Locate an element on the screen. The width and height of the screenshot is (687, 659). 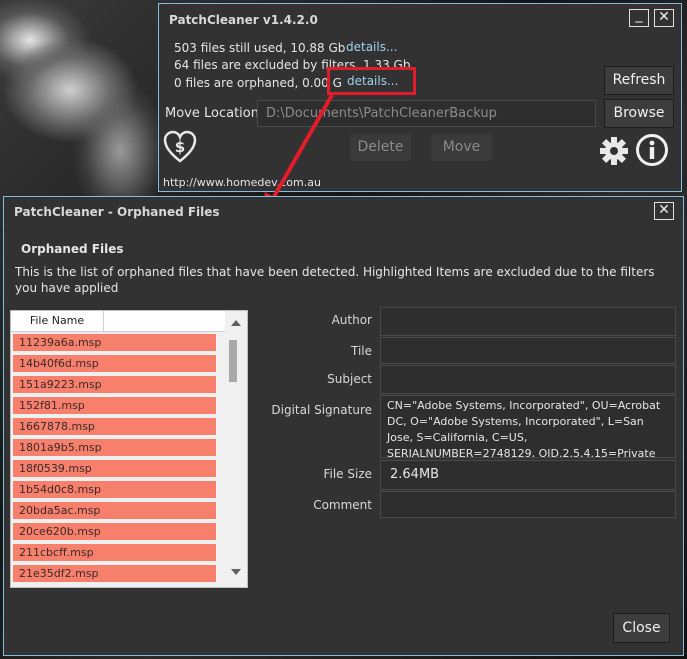
orphaned-window-title: PatchCleaner - Orphaned Files is located at coordinates (117, 212).